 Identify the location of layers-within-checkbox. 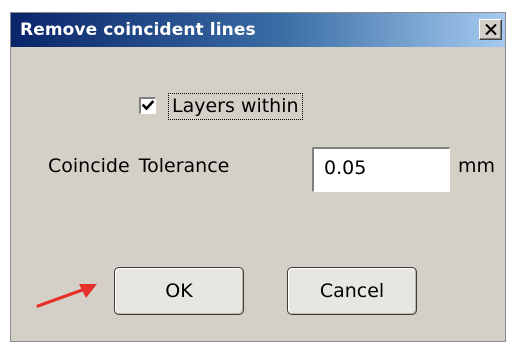
(147, 105).